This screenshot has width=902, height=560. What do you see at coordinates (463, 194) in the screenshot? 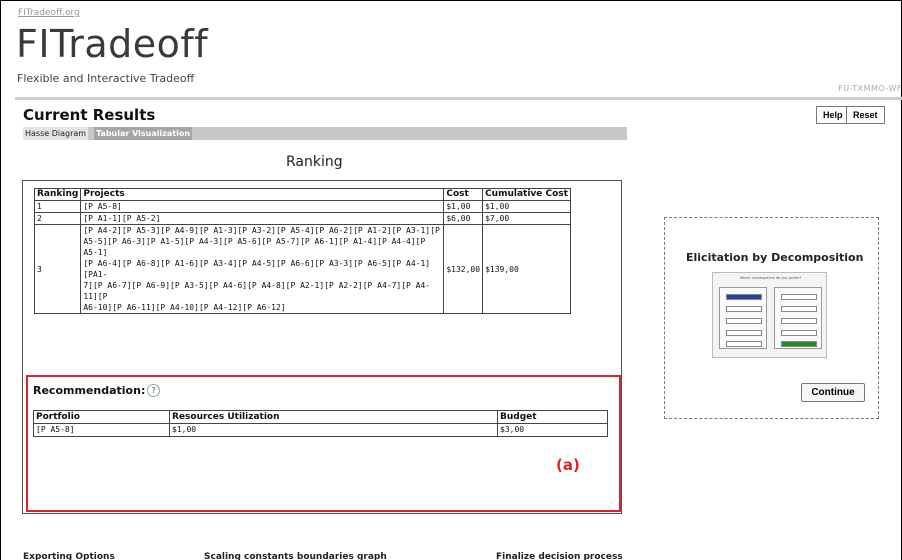
I see `header-cost: Cost` at bounding box center [463, 194].